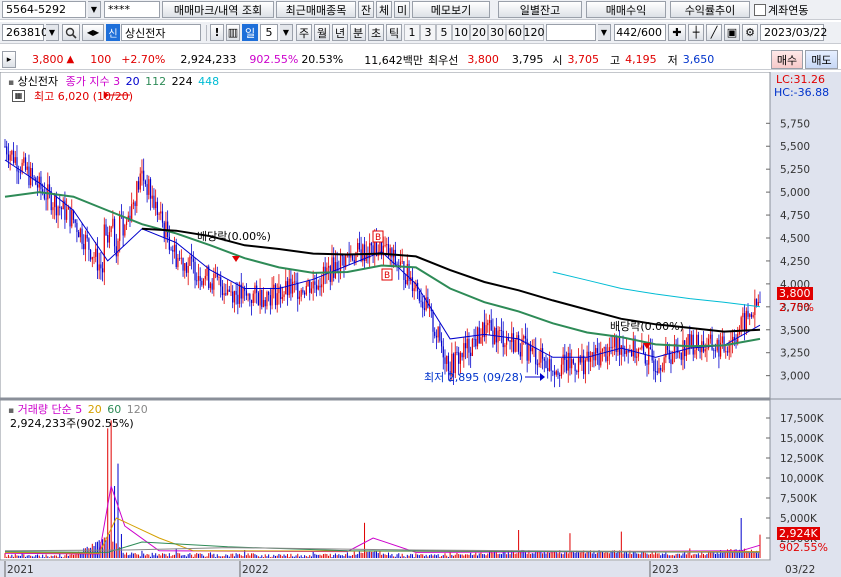  I want to click on interval-60: 60, so click(515, 32).